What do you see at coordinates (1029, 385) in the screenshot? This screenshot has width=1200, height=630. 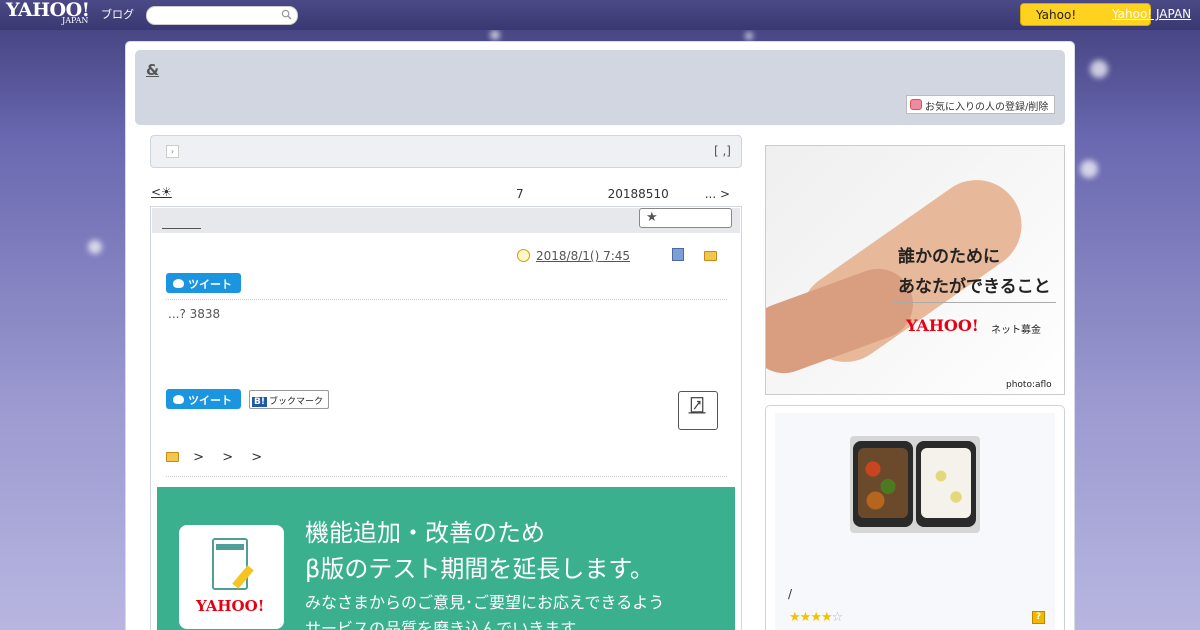 I see `photo-credit: photo:aflo` at bounding box center [1029, 385].